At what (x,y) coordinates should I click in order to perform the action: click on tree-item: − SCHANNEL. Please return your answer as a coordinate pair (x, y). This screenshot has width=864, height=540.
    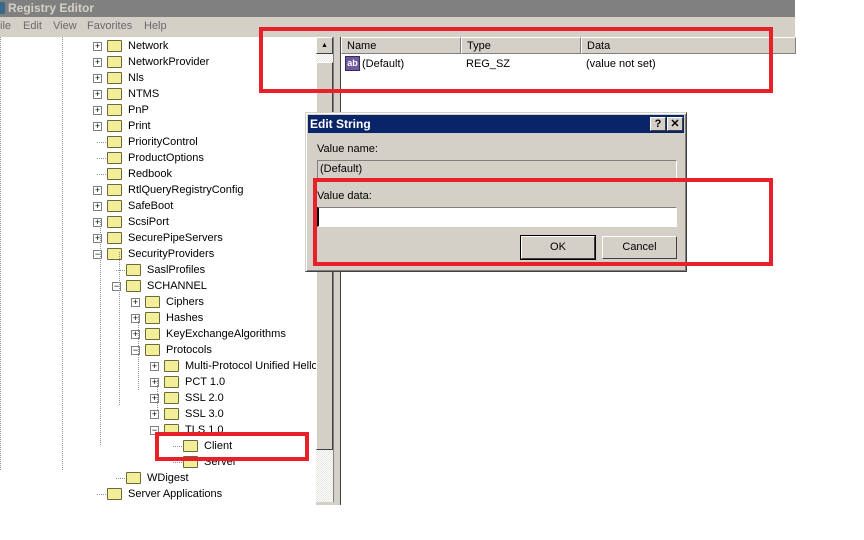
    Looking at the image, I should click on (158, 286).